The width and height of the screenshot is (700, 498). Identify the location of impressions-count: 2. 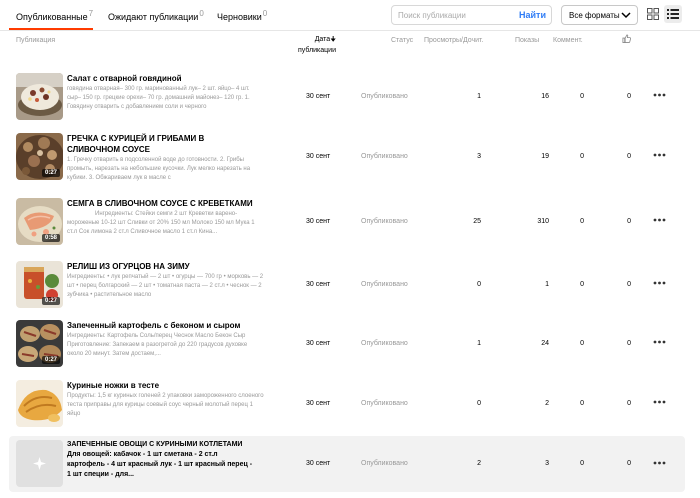
(547, 403).